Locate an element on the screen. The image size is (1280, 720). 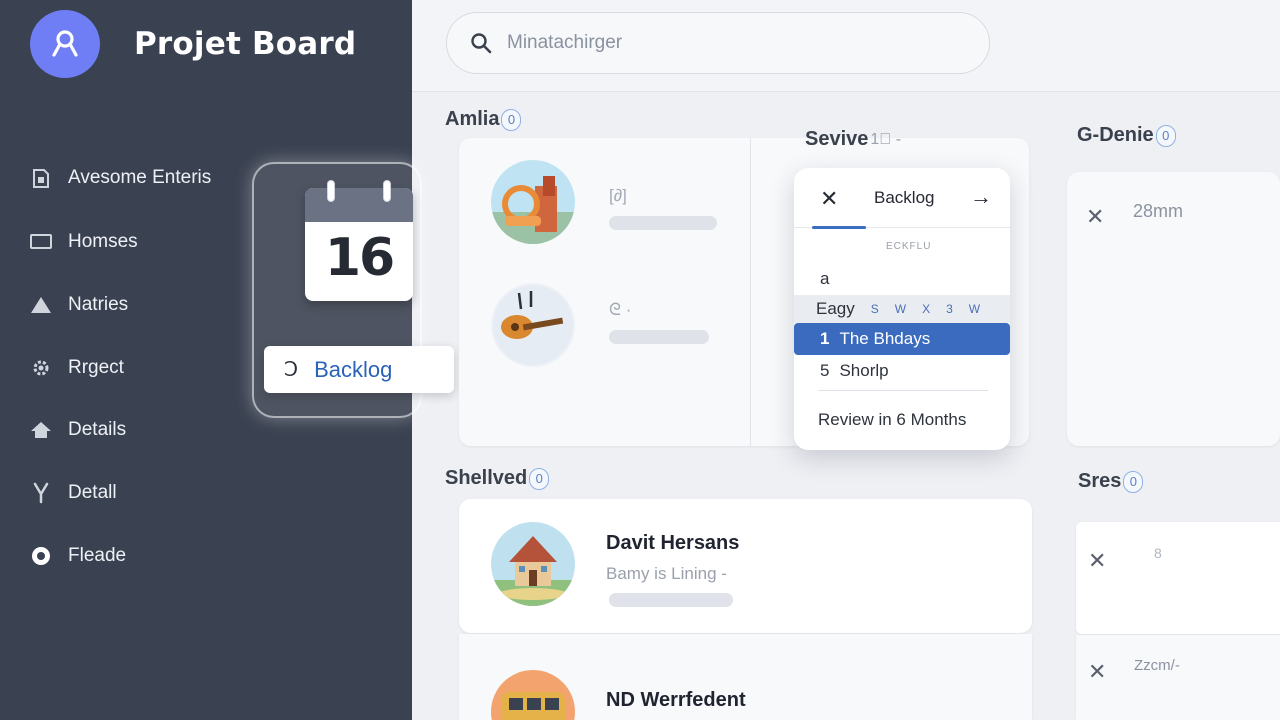
column-header-amlia: Amlia 0 is located at coordinates (483, 119).